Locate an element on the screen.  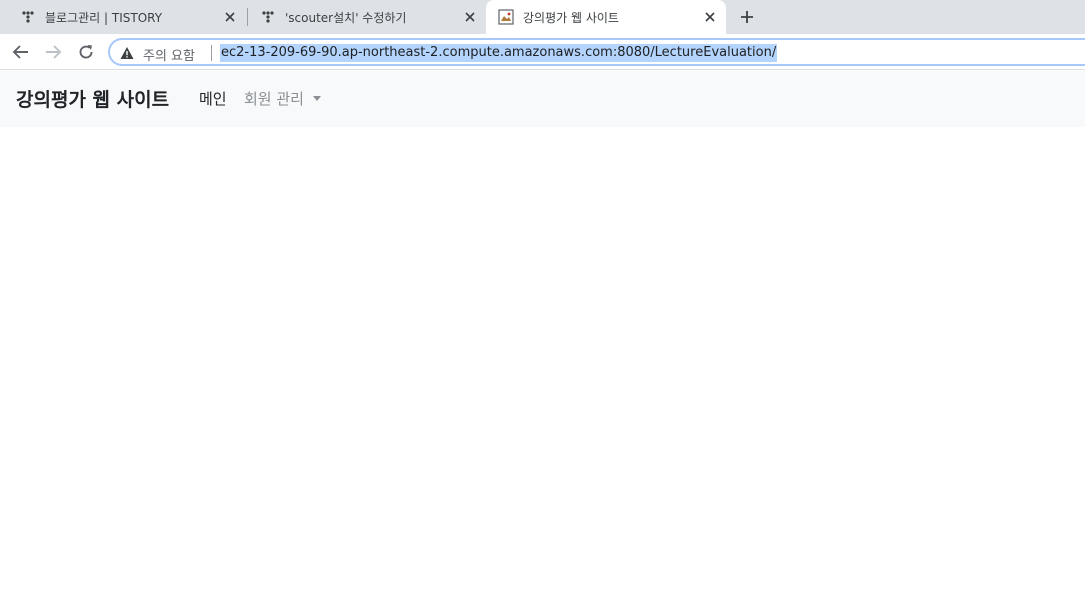
page-image-icon is located at coordinates (506, 17).